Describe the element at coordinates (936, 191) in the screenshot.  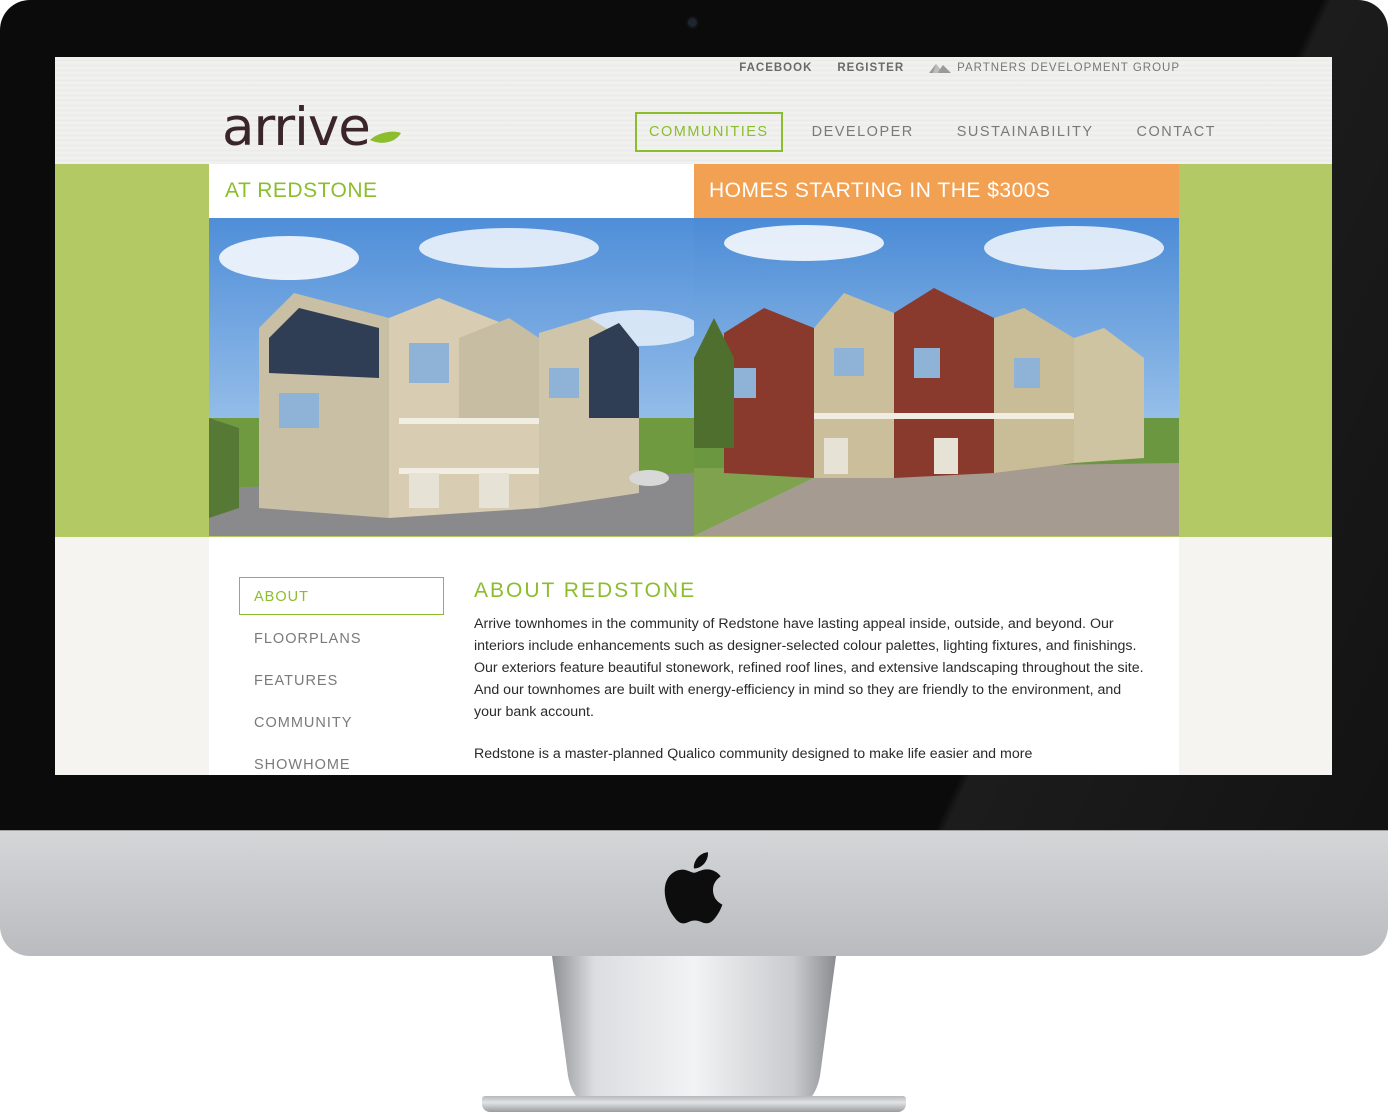
I see `hero-right-heading: HOMES STARTING IN THE $300S` at that location.